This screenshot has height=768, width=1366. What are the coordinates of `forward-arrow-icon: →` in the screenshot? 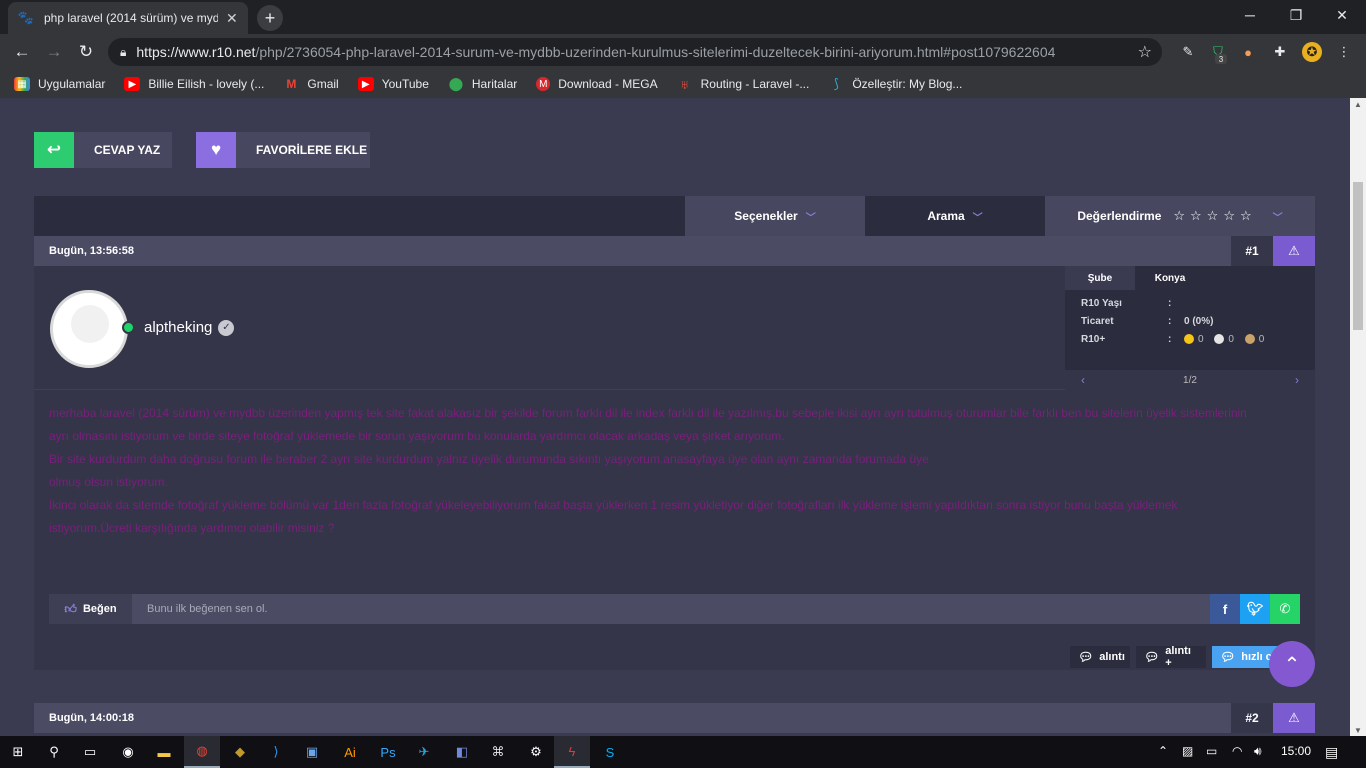 It's located at (54, 52).